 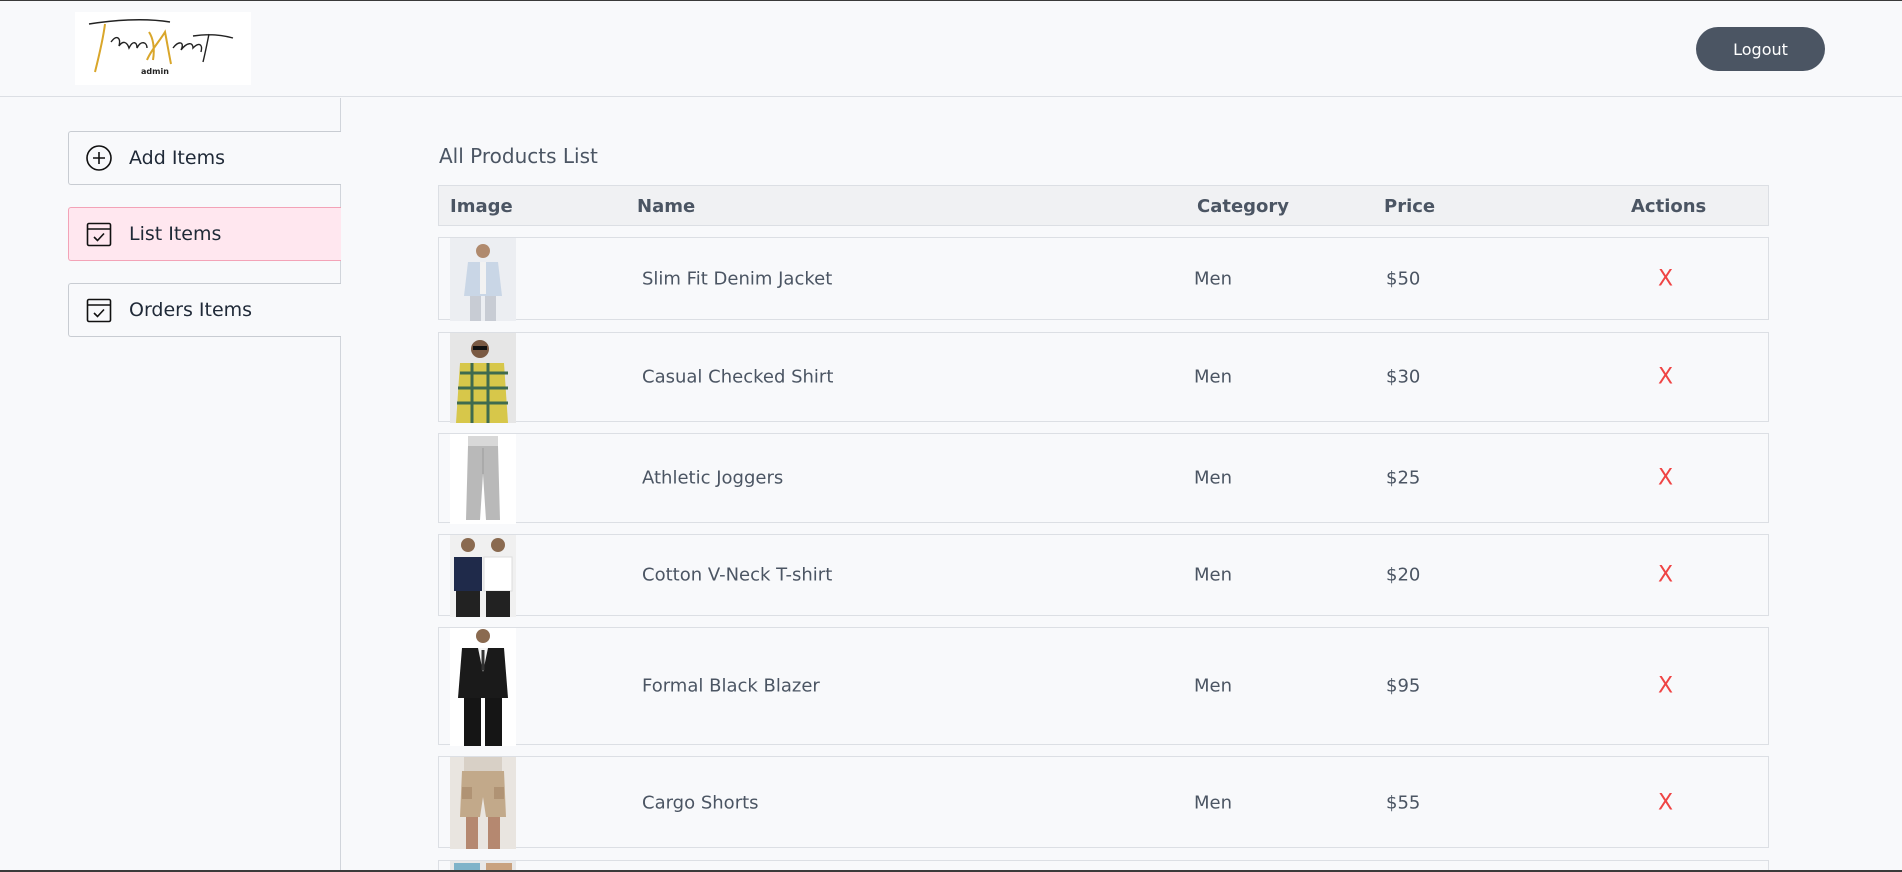 What do you see at coordinates (1103, 802) in the screenshot?
I see `table-row: Cargo Shorts Men $55 X` at bounding box center [1103, 802].